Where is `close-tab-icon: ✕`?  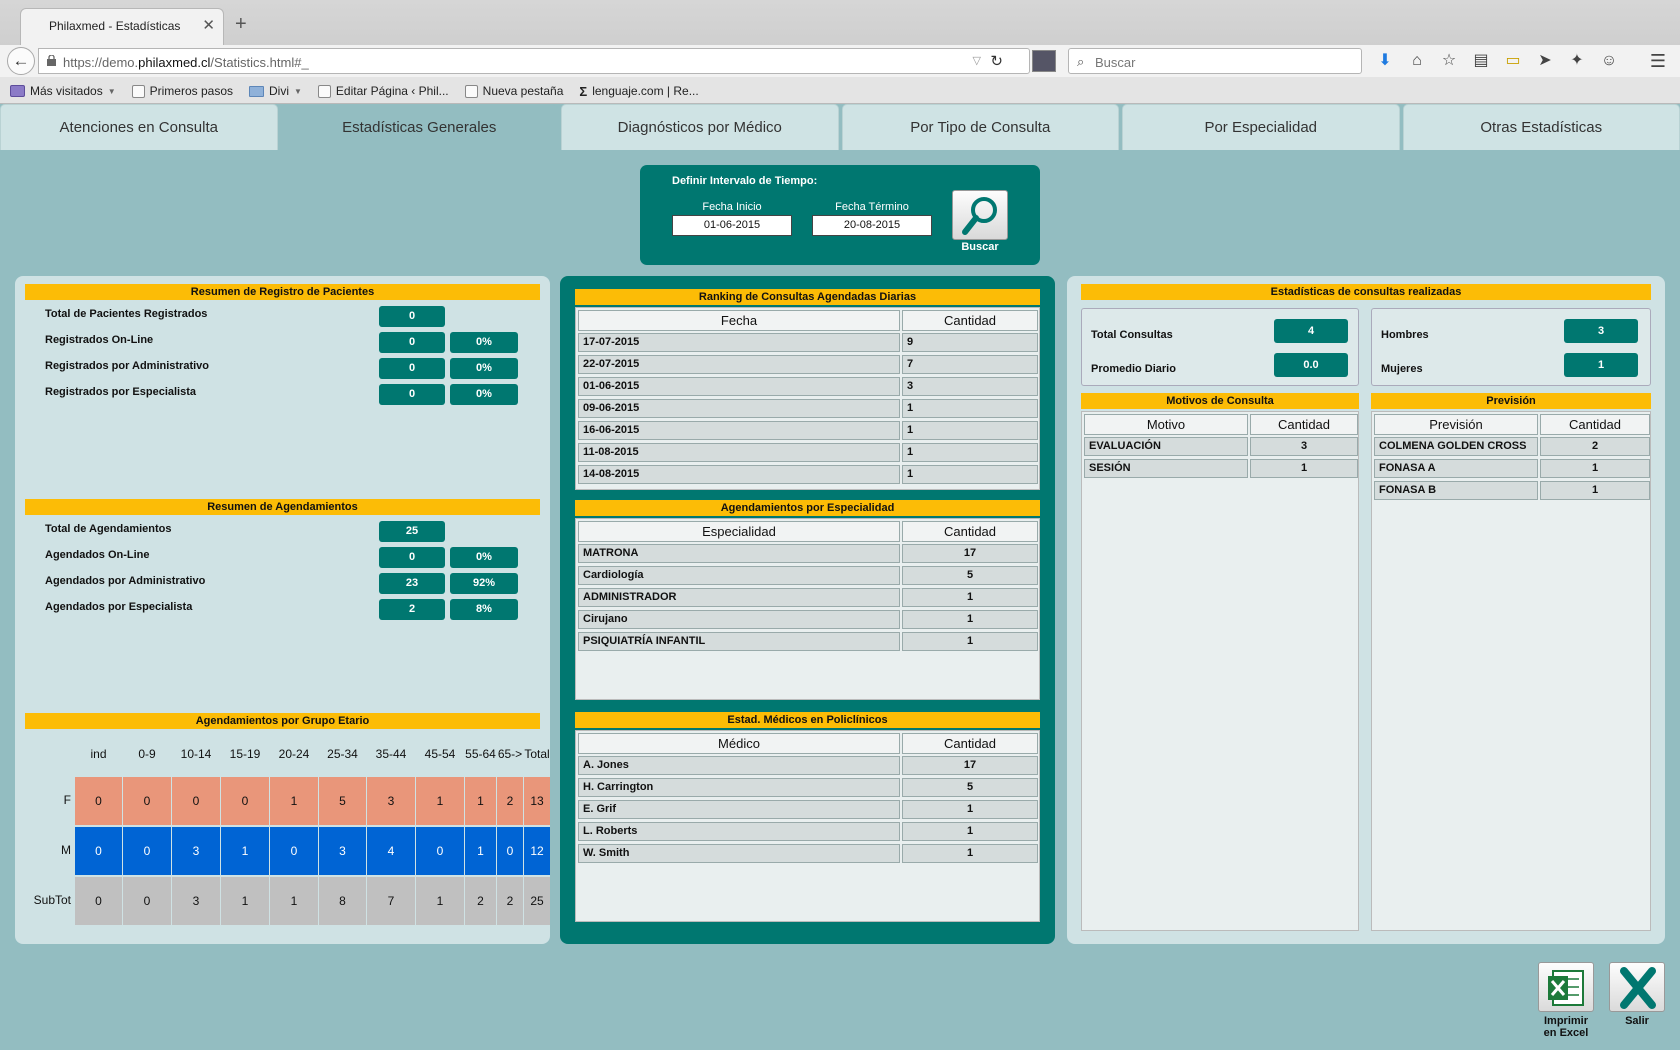
close-tab-icon: ✕ is located at coordinates (208, 25).